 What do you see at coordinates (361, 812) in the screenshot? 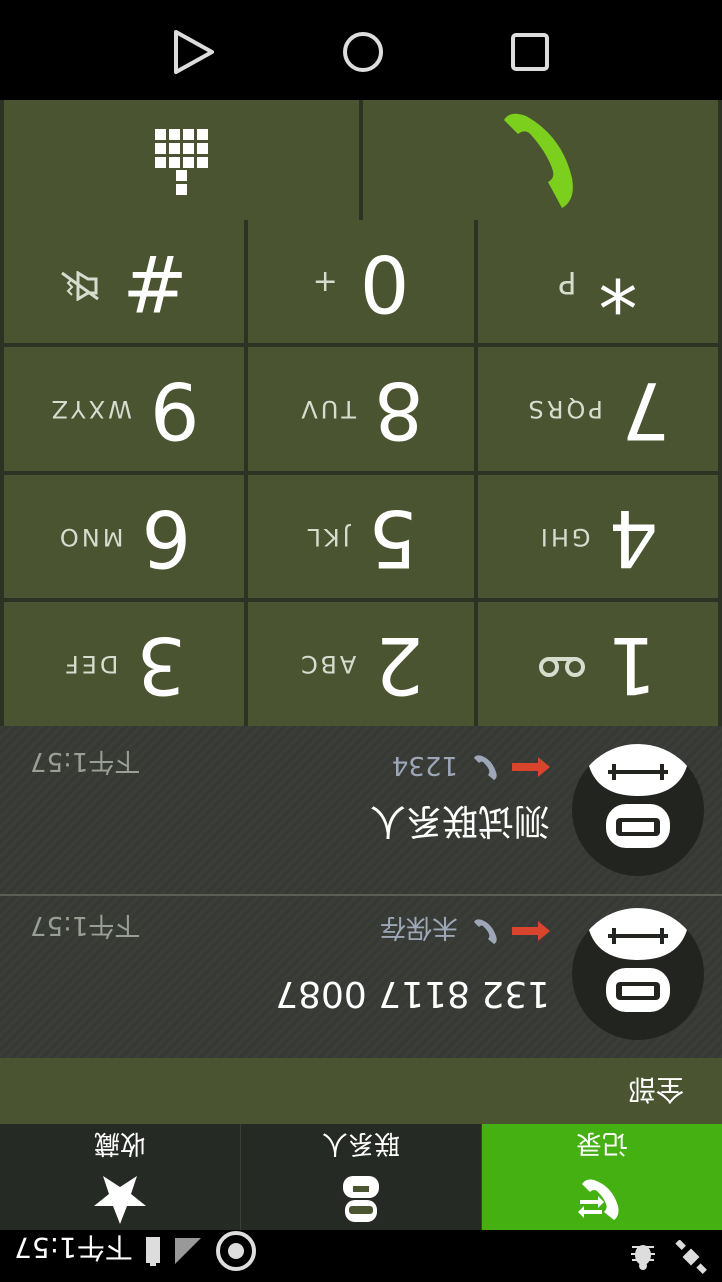
I see `call-log-item: 测试联系人 1234 下午1:57` at bounding box center [361, 812].